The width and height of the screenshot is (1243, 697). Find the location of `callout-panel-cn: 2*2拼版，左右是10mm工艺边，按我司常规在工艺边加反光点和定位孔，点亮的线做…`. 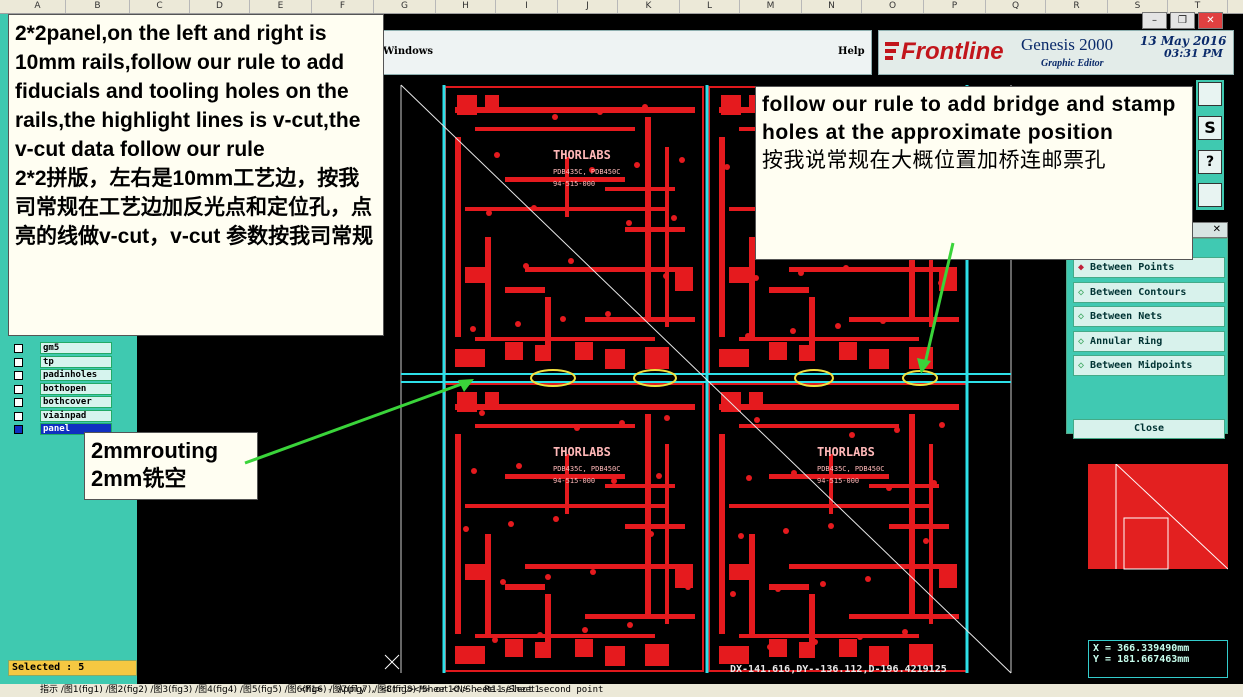

callout-panel-cn: 2*2拼版，左右是10mm工艺边，按我司常规在工艺边加反光点和定位孔，点亮的线做… is located at coordinates (194, 207).